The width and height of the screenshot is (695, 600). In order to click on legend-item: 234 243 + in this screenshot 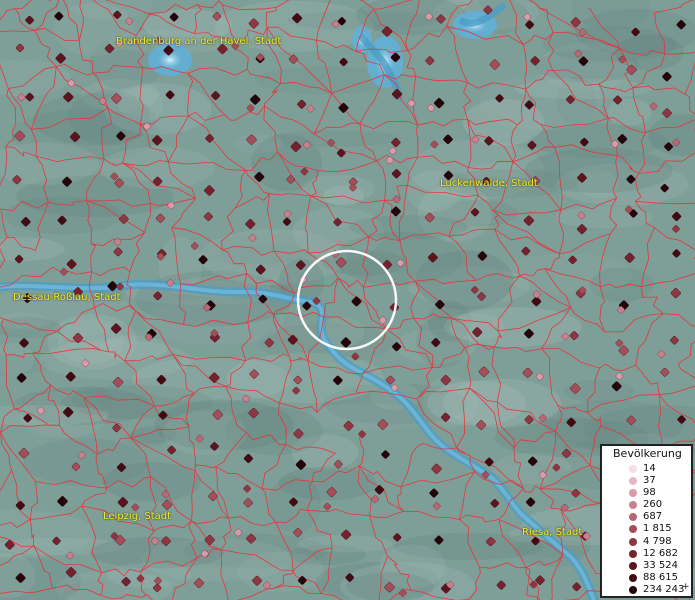, I will do `click(646, 588)`.